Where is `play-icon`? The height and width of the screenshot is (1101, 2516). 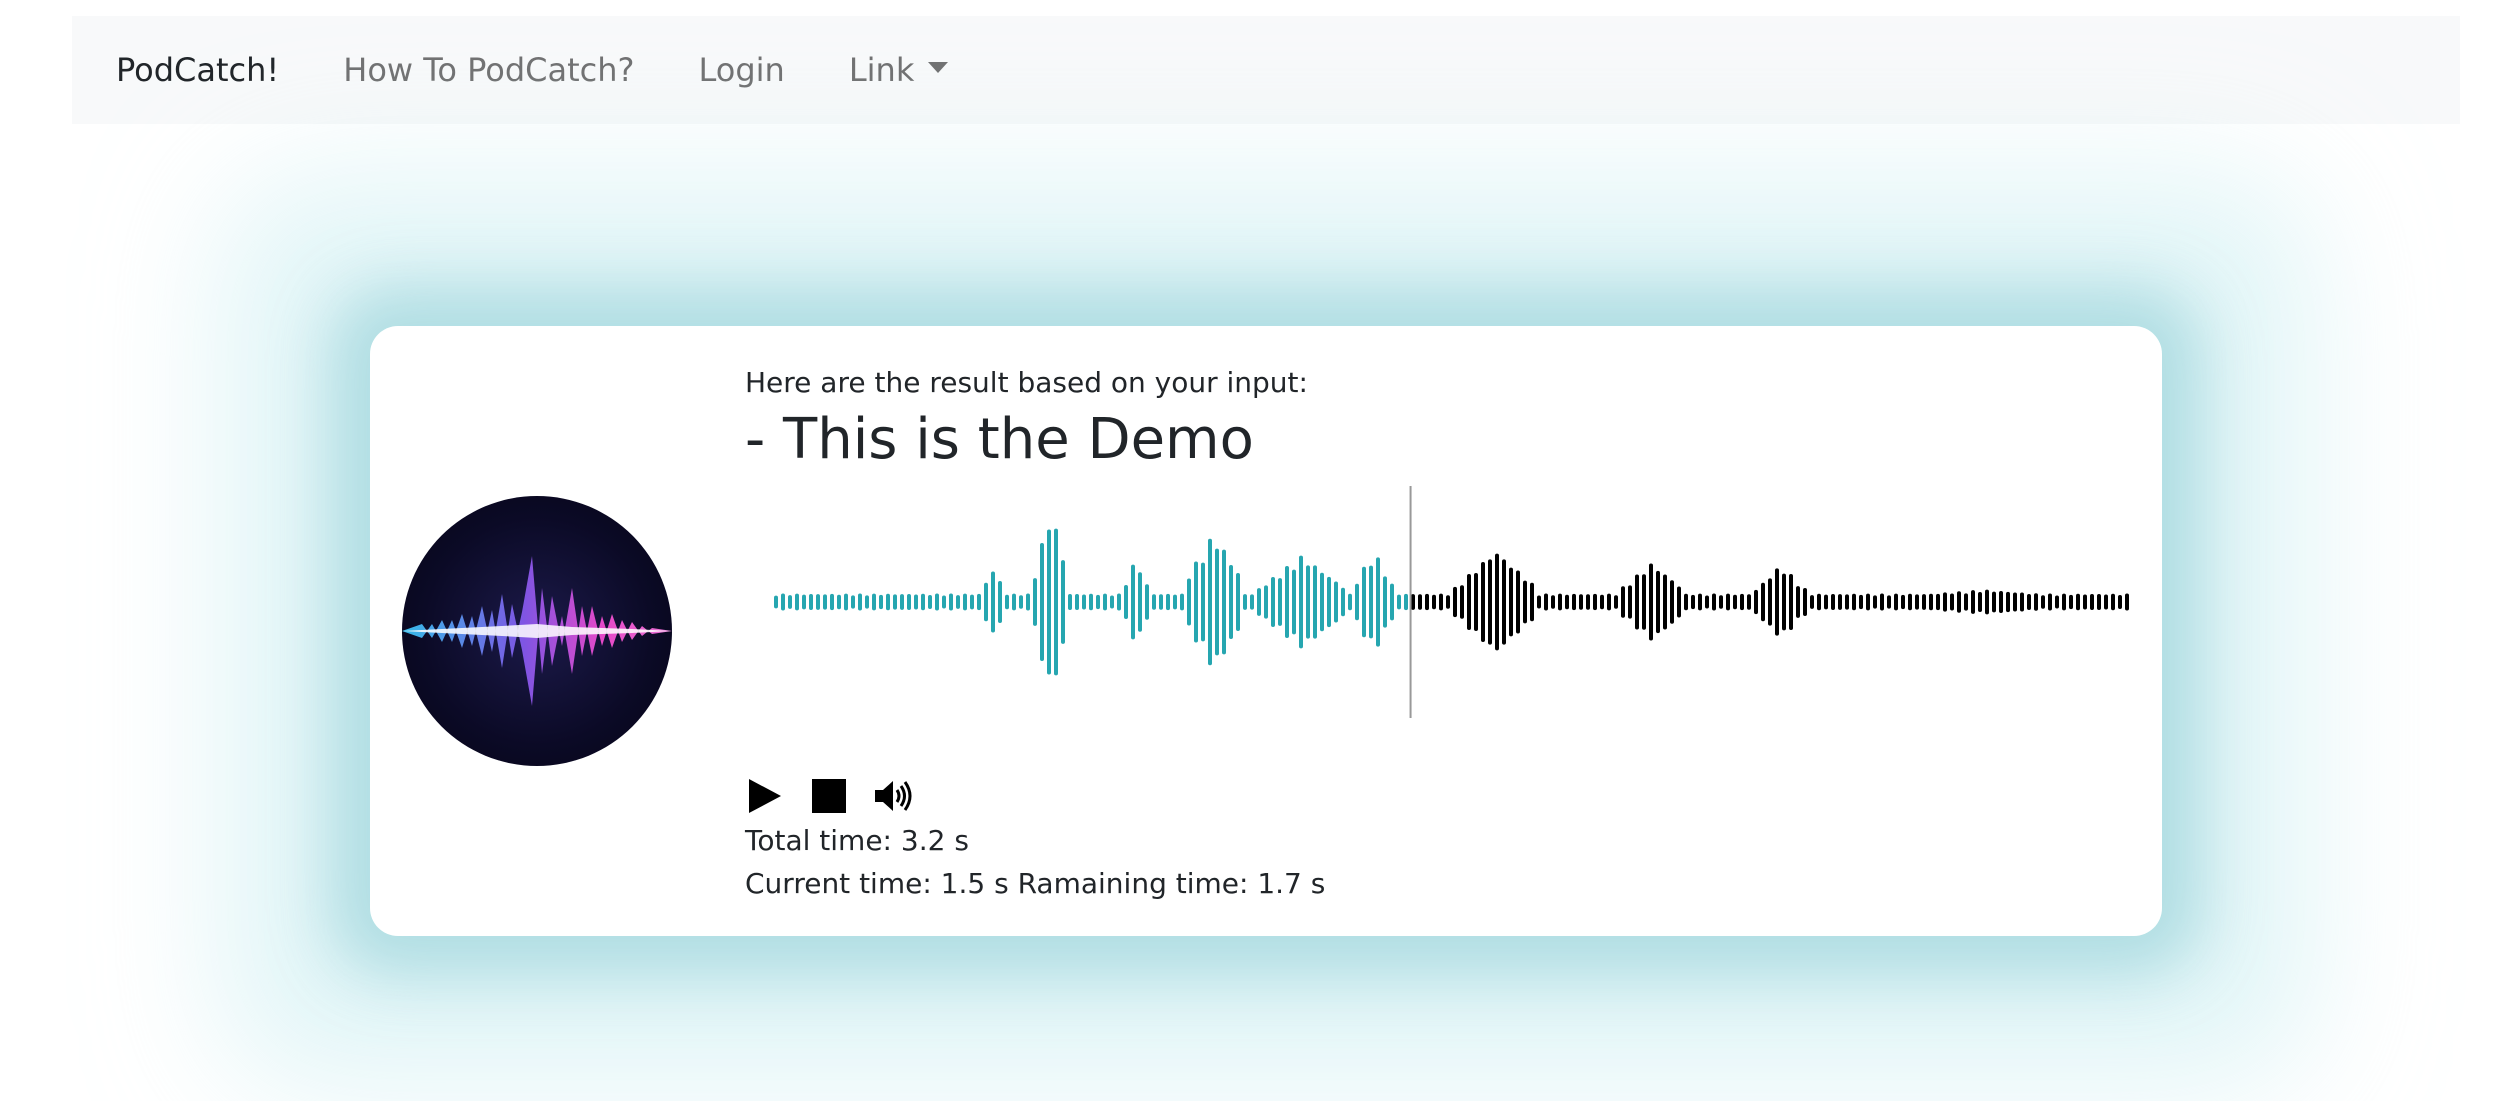
play-icon is located at coordinates (765, 796).